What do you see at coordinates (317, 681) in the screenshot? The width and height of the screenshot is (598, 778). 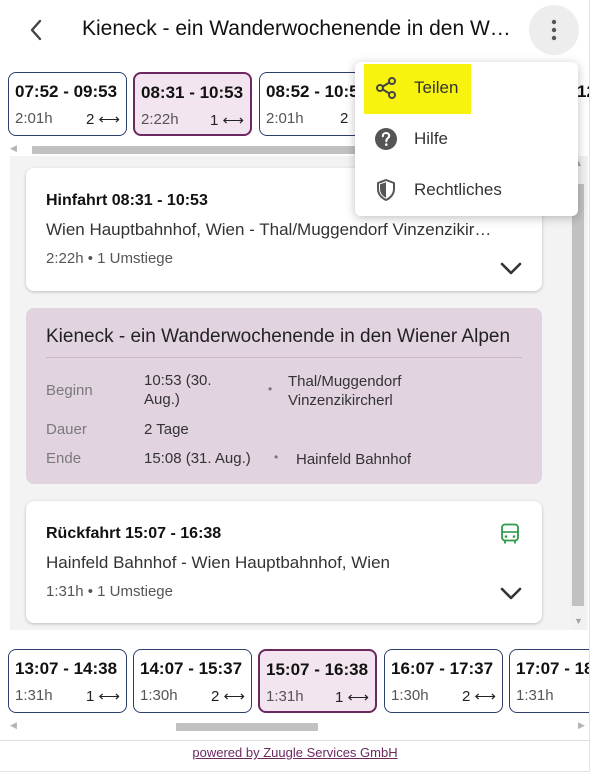 I see `connection-option-selected: 15:07 - 16:38 1:31h 1 ⟷` at bounding box center [317, 681].